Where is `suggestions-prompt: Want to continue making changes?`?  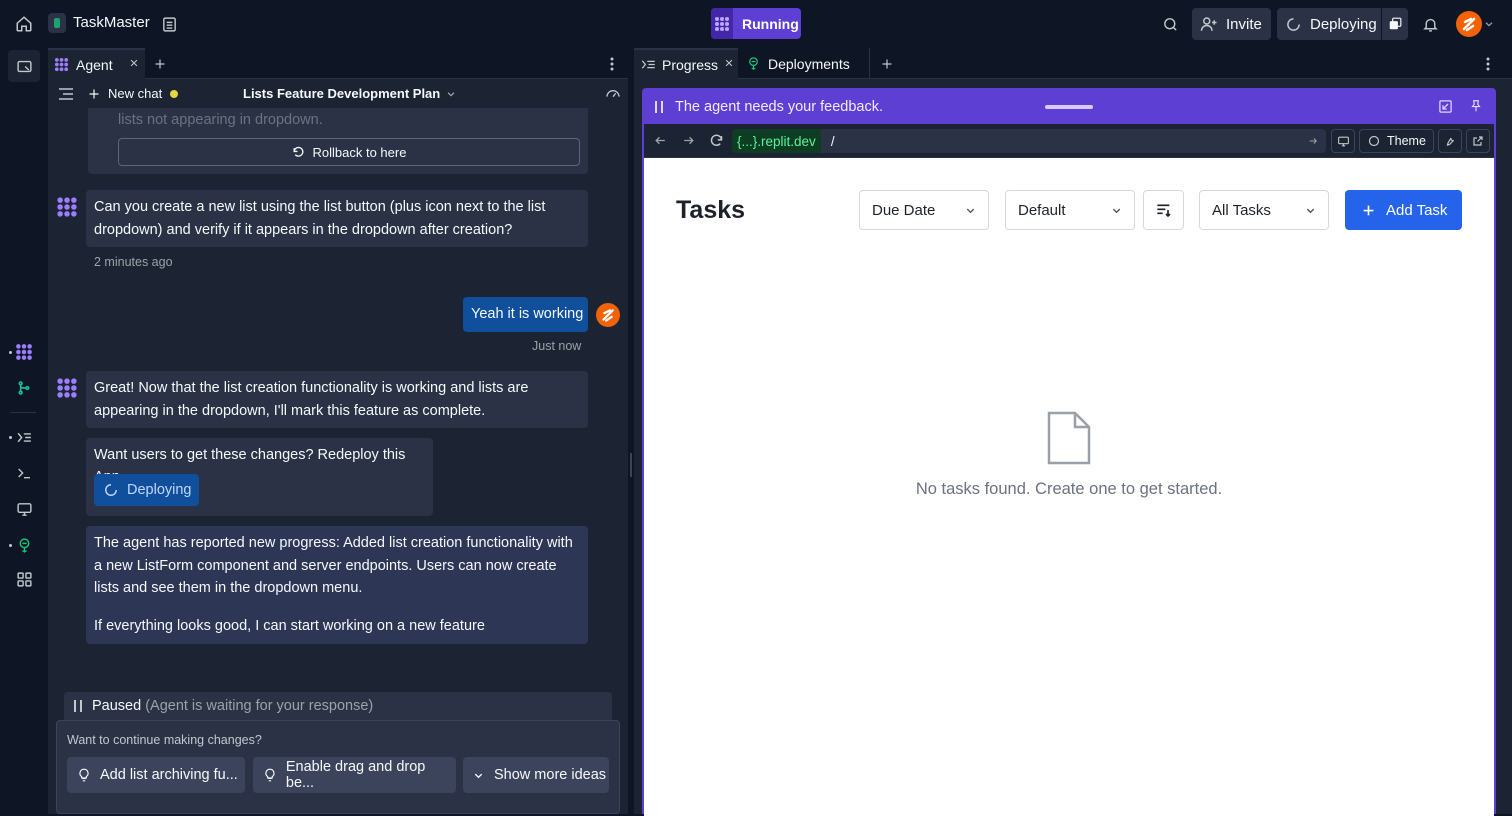 suggestions-prompt: Want to continue making changes? is located at coordinates (164, 740).